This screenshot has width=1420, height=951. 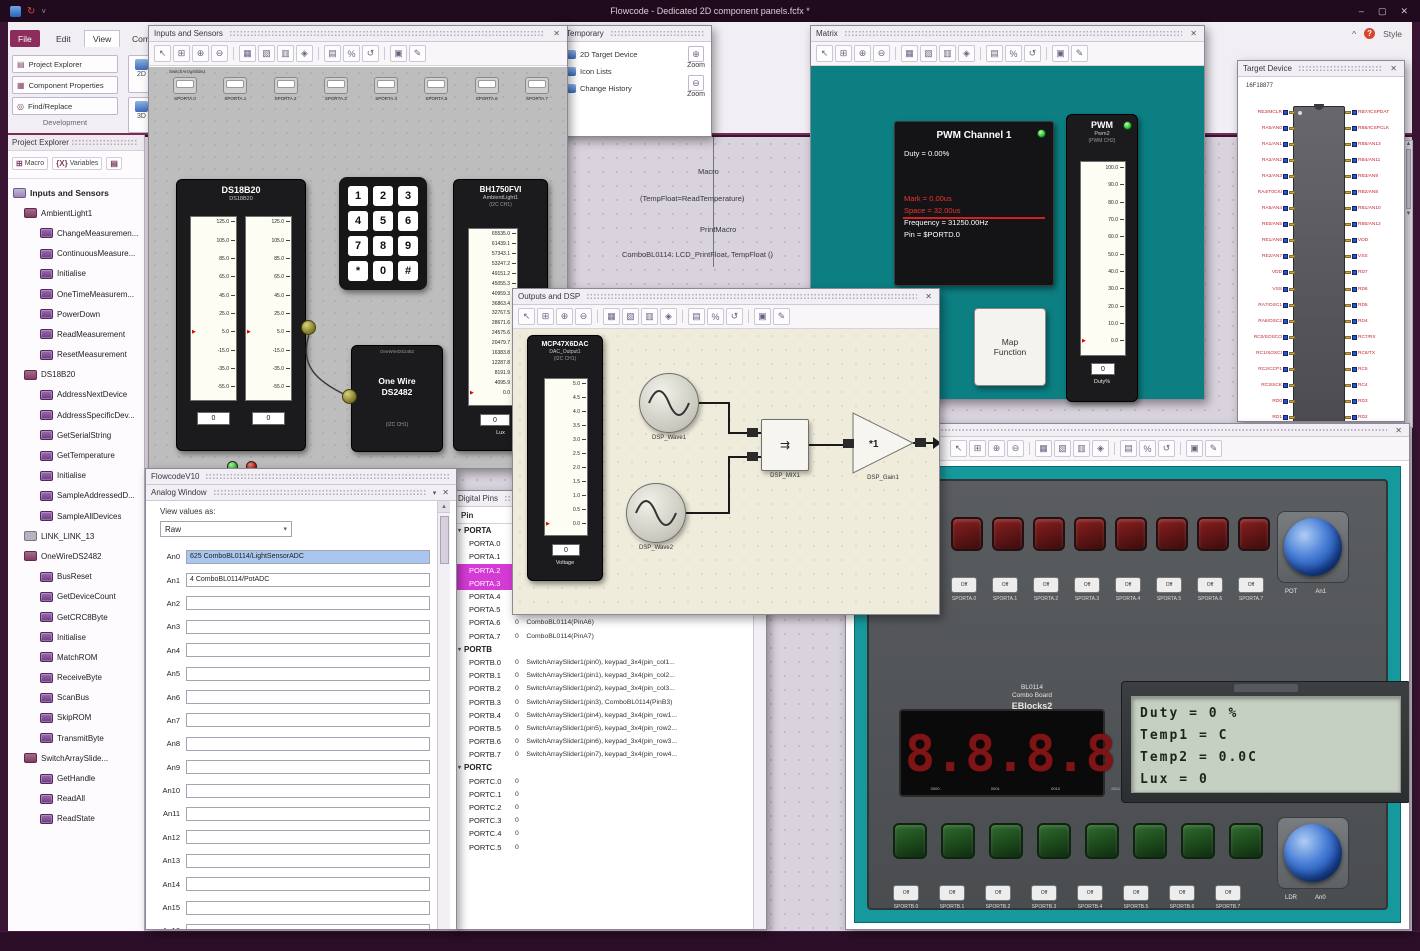 What do you see at coordinates (76, 213) in the screenshot?
I see `tree-item: AmbientLight1` at bounding box center [76, 213].